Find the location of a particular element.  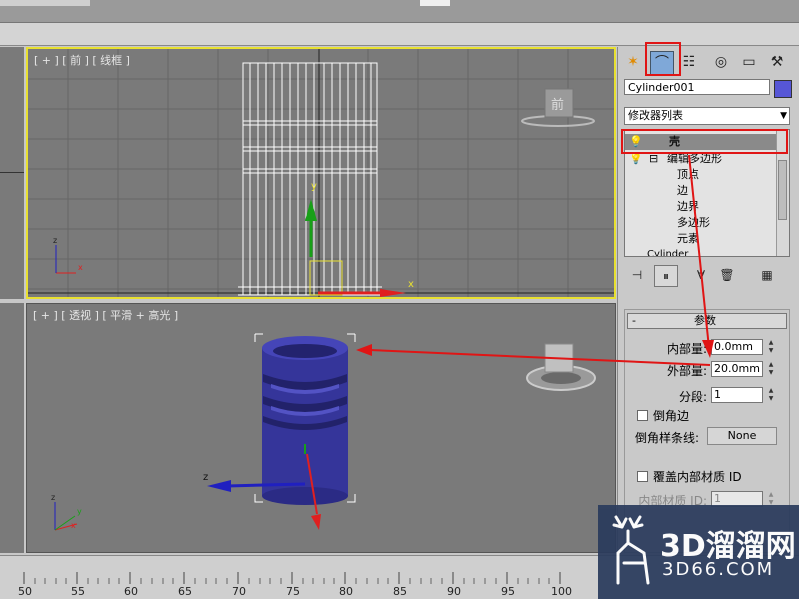

ruler-tick-label: 80 is located at coordinates (346, 591).